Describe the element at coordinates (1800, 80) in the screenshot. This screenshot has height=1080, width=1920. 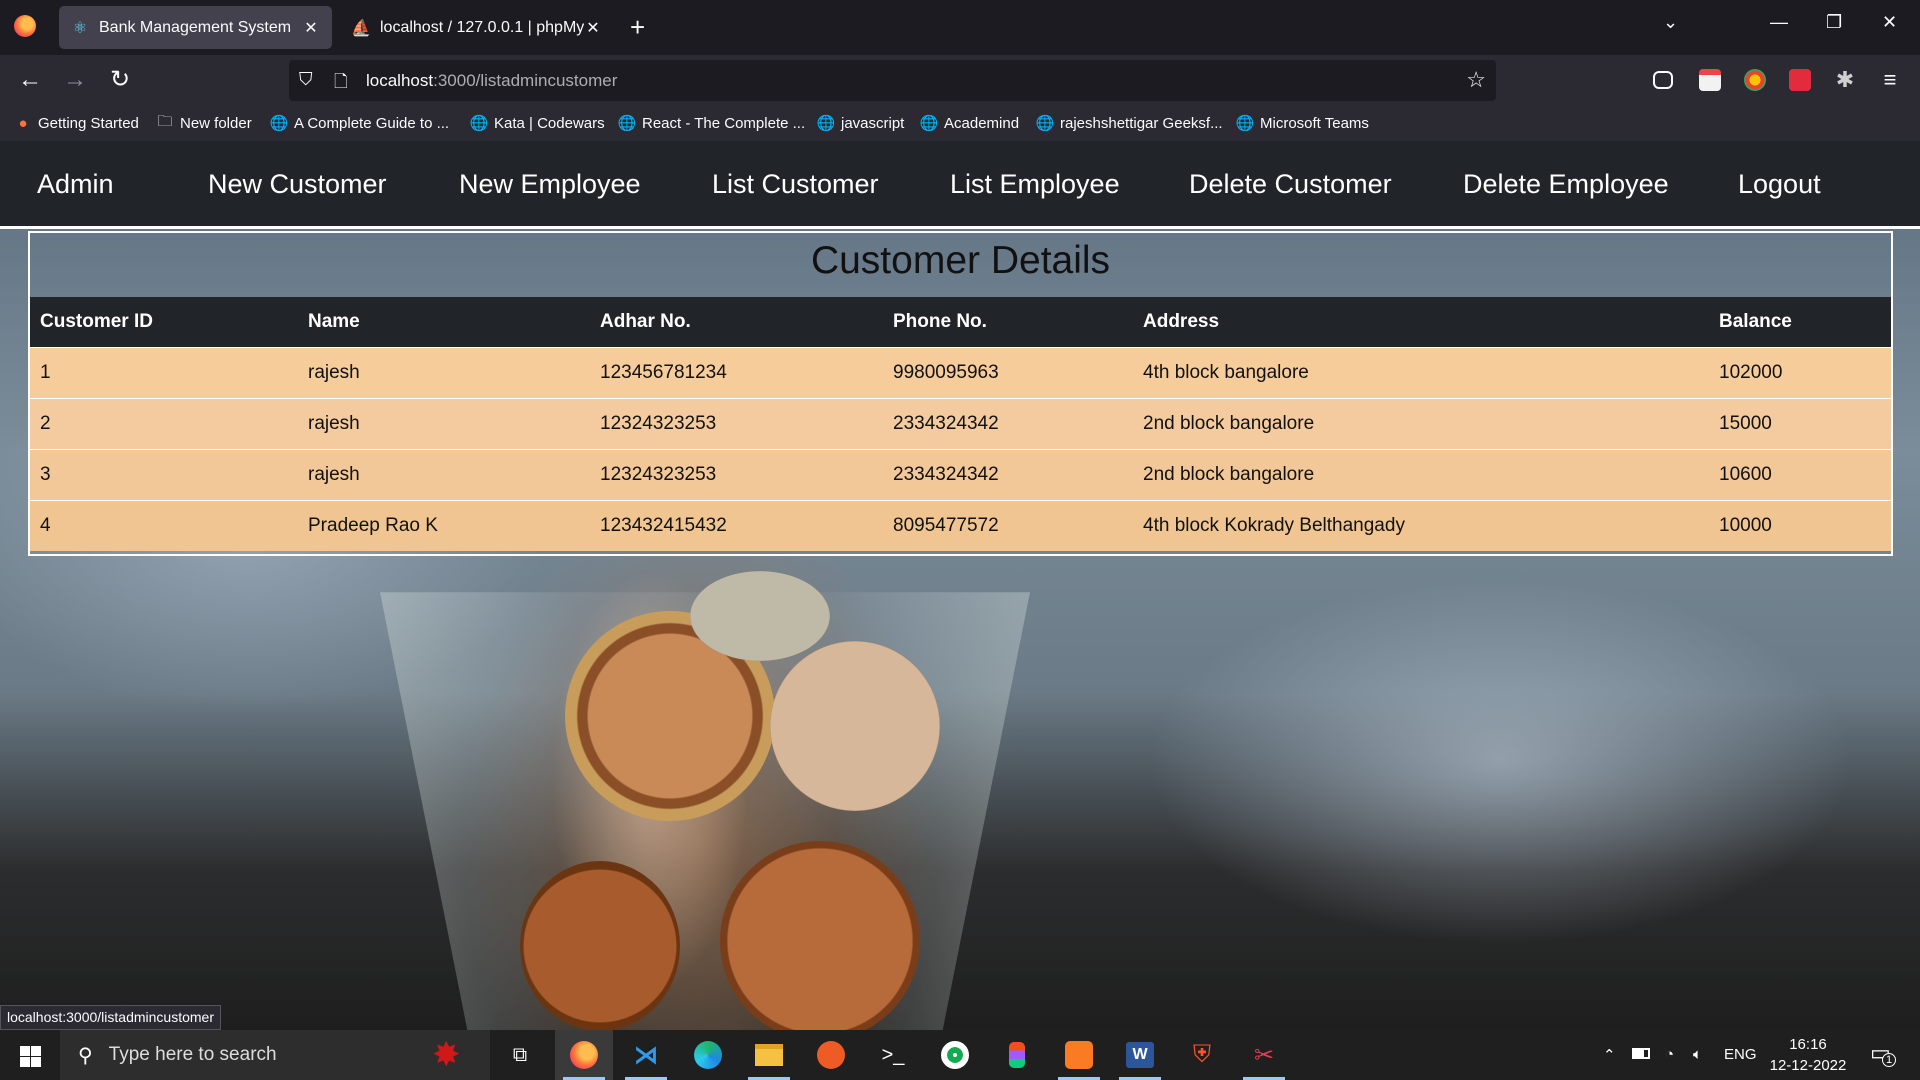
I see `red-extension-icon` at that location.